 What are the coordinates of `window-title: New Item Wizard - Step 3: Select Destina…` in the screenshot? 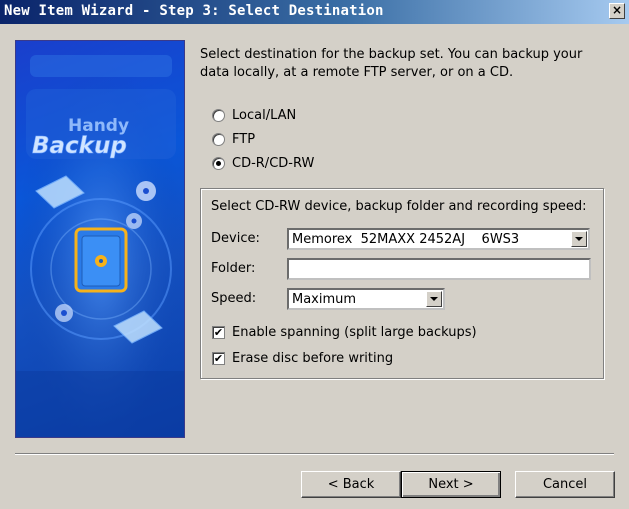 It's located at (194, 11).